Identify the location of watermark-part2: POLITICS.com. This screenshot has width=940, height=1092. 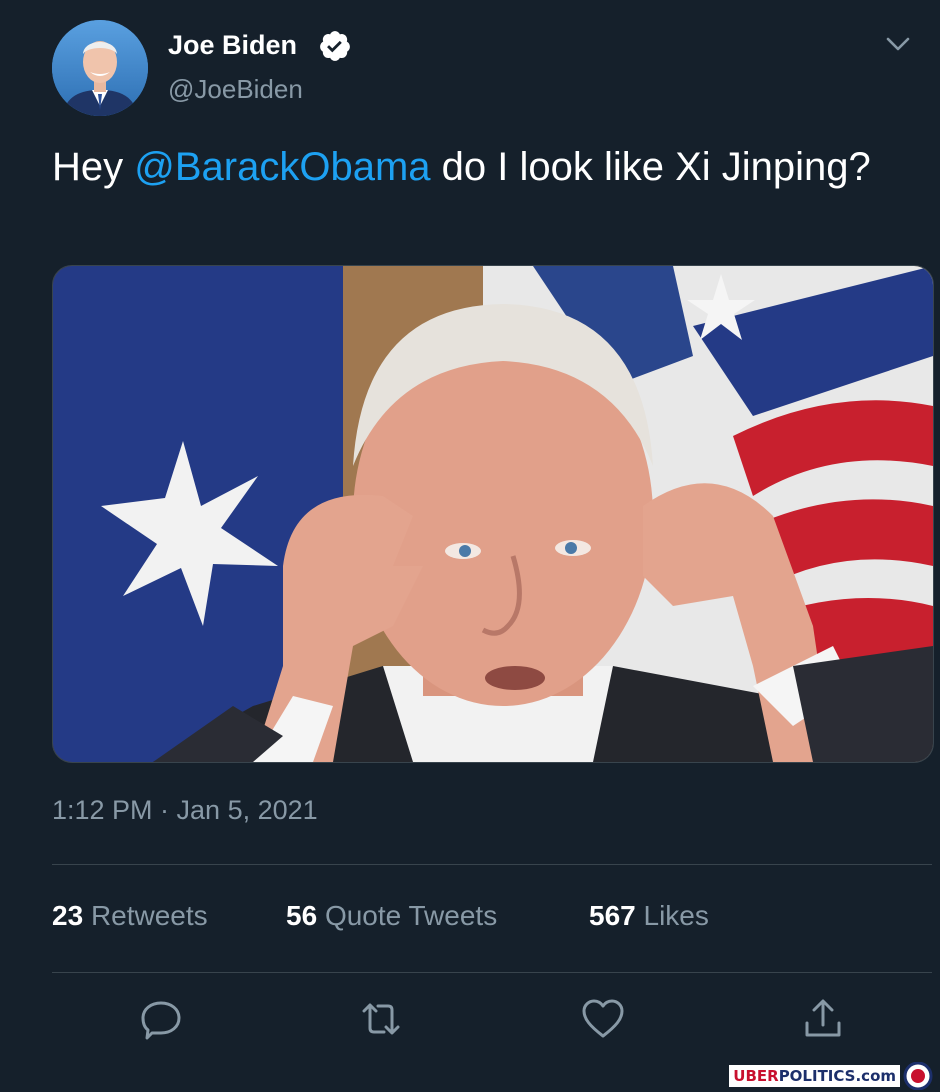
(837, 1076).